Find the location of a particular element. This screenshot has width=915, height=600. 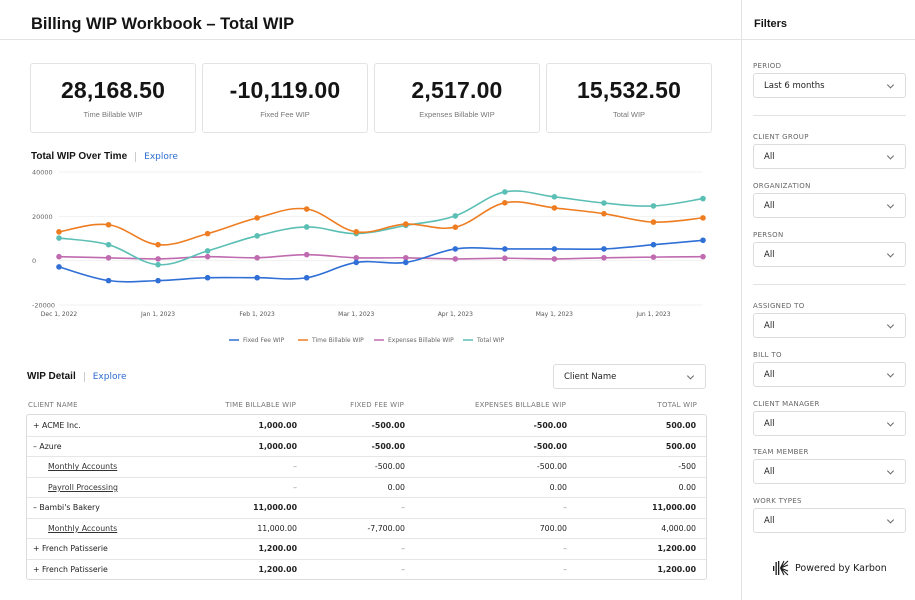

table-row-group: – Azure 1,000.00 -500.00 -500.00 500.00 is located at coordinates (366, 446).